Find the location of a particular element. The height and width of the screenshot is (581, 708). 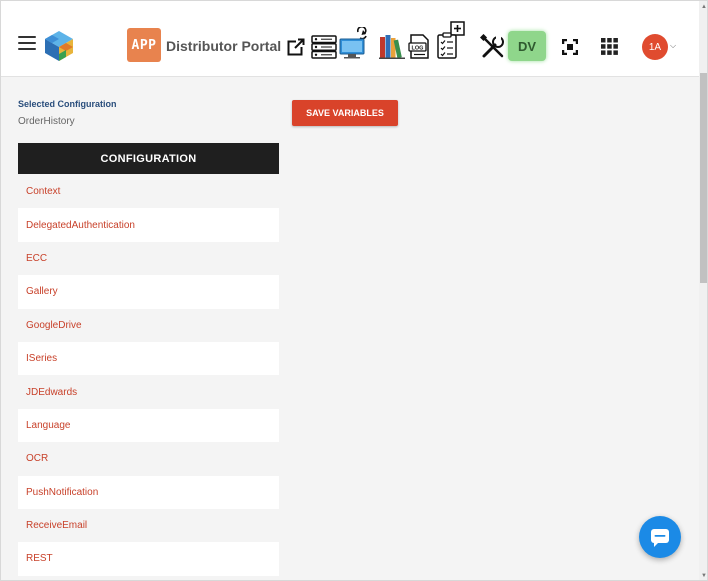

books-icon is located at coordinates (392, 46).